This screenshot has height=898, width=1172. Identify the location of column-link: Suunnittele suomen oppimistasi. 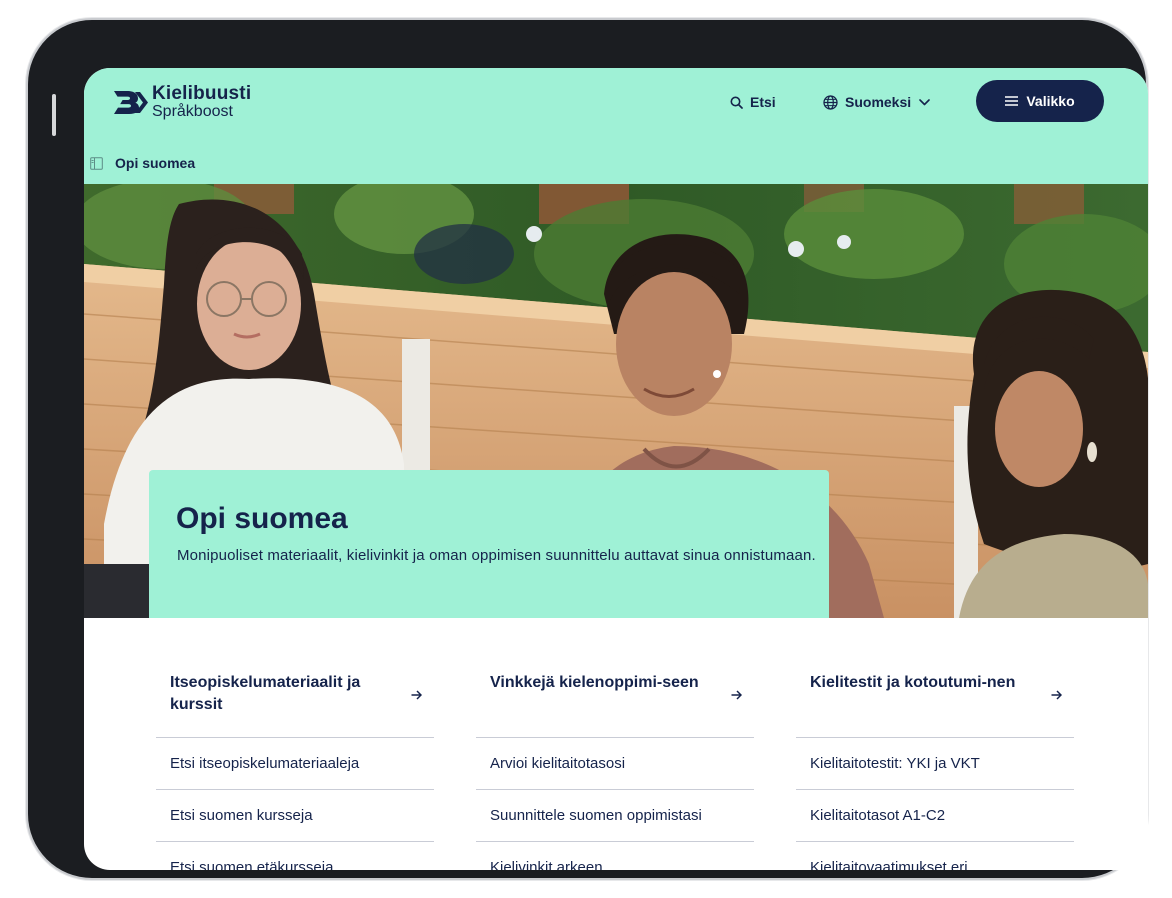
(615, 816).